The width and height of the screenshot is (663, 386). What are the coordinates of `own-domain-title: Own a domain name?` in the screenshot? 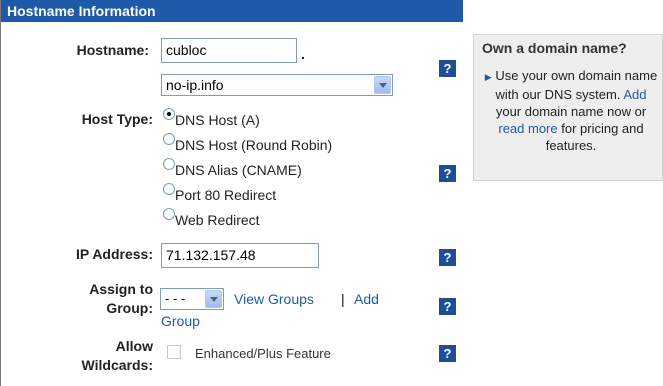 It's located at (554, 48).